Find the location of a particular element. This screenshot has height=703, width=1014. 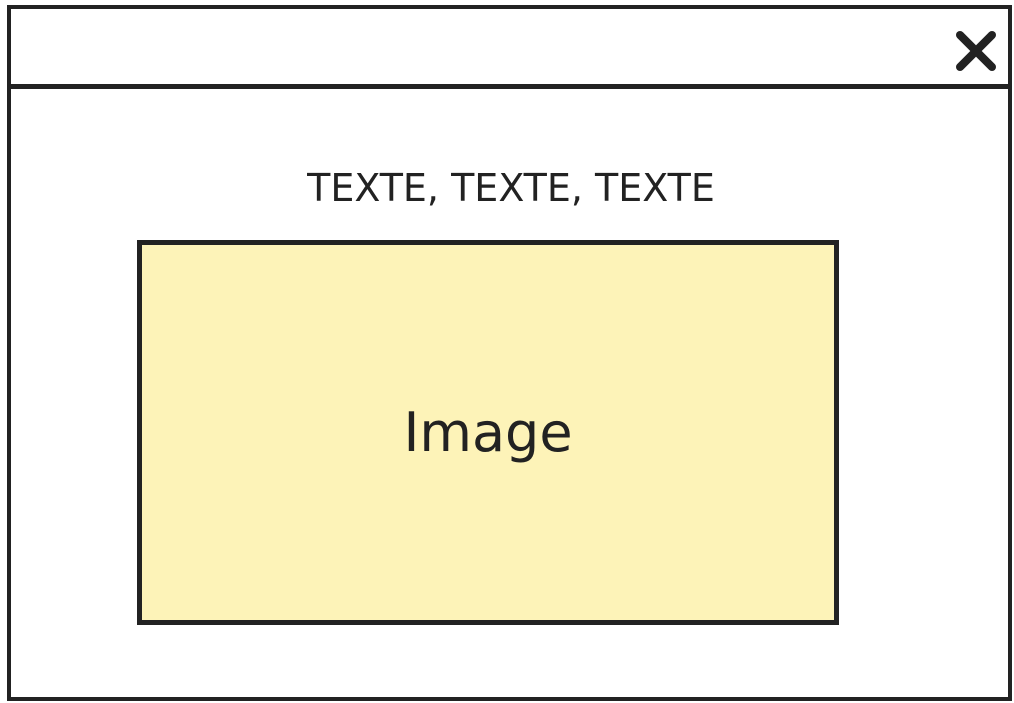

image-placeholder-label: Image is located at coordinates (488, 432).